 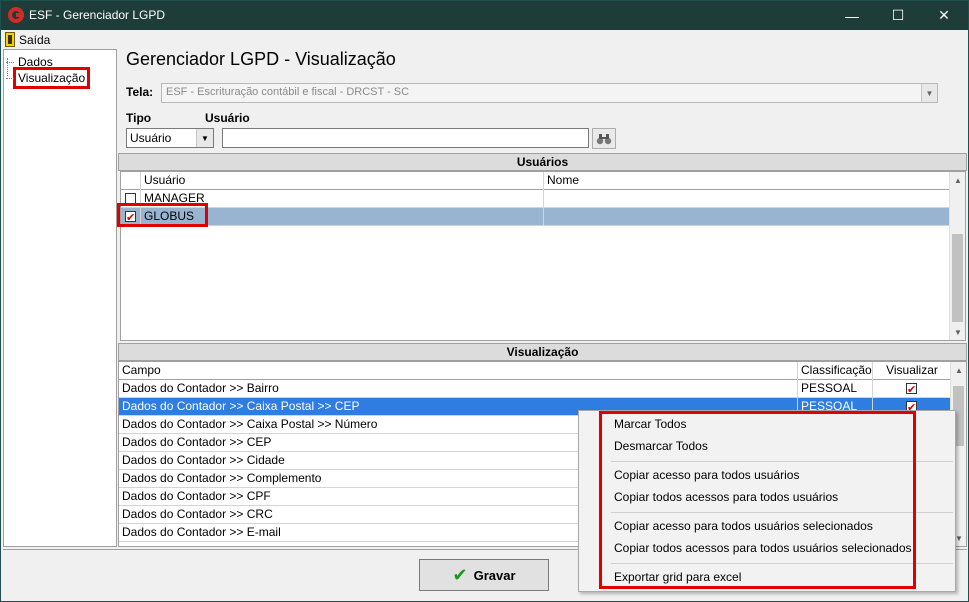 I want to click on menu-item-copiar-acesso-todos: Copiar acesso para todos usuários, so click(x=706, y=475).